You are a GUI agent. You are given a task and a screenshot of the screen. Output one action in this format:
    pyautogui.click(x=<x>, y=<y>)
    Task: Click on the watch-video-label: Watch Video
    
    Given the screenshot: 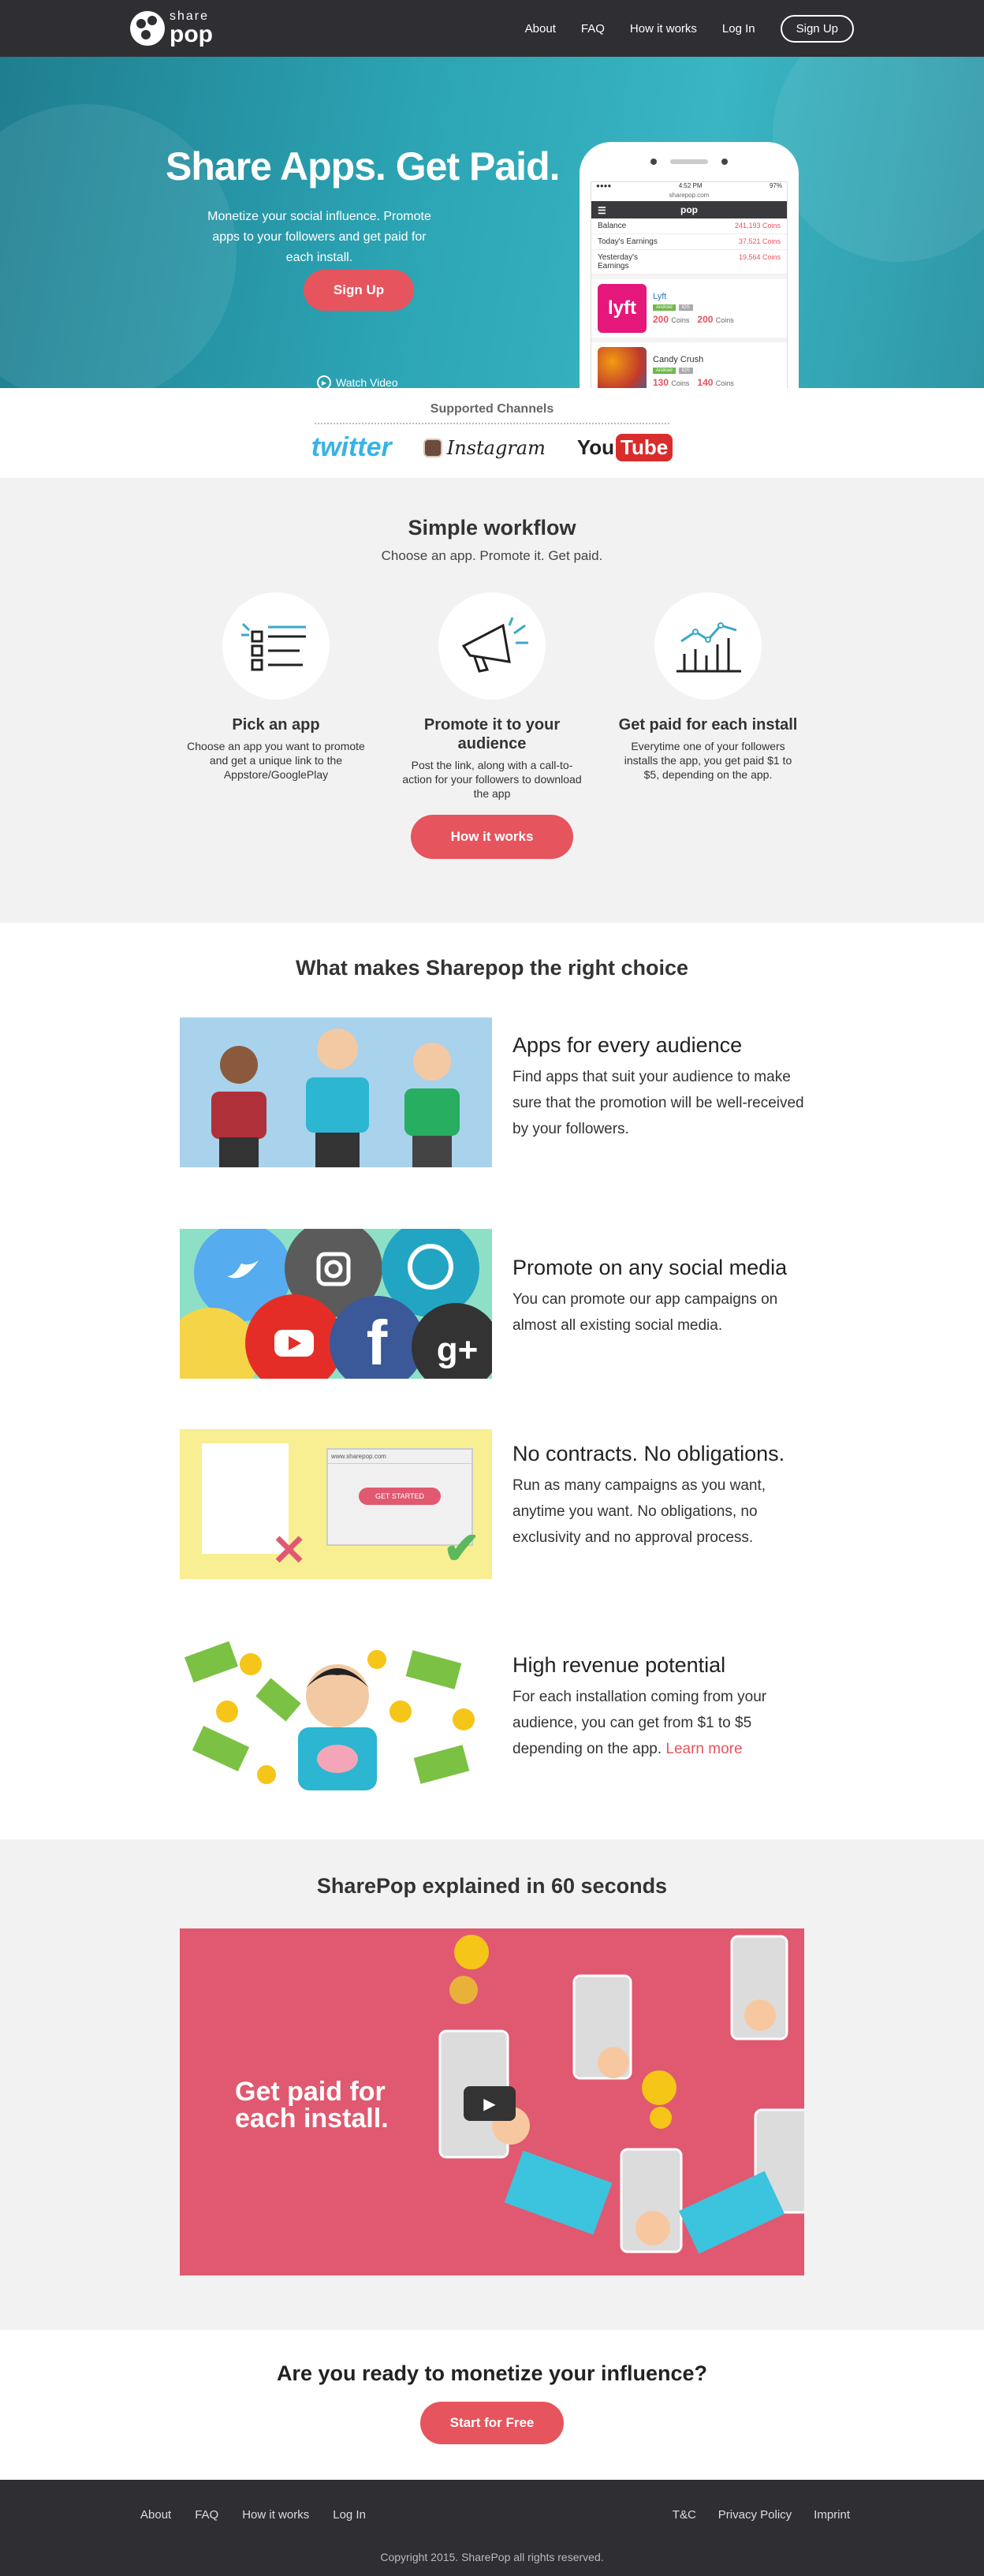 What is the action you would take?
    pyautogui.click(x=367, y=382)
    